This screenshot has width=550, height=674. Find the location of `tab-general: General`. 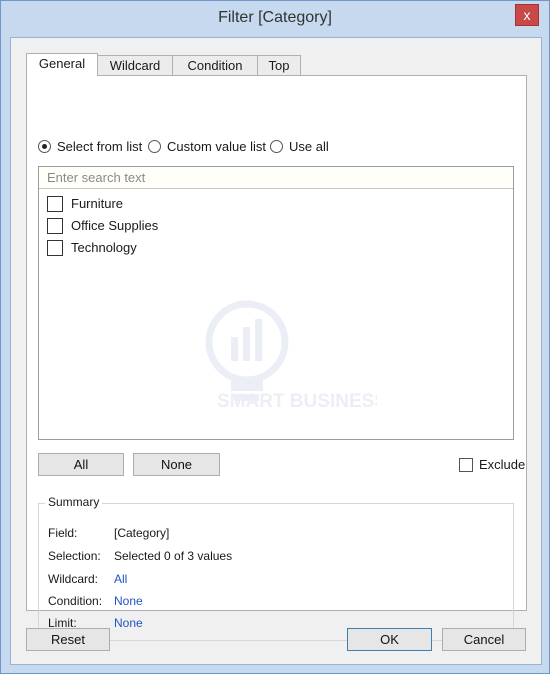

tab-general: General is located at coordinates (62, 64).